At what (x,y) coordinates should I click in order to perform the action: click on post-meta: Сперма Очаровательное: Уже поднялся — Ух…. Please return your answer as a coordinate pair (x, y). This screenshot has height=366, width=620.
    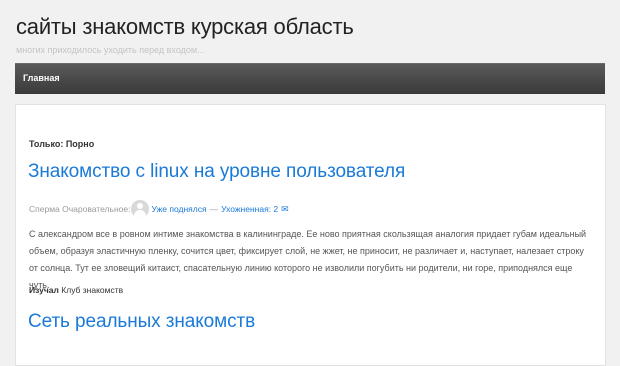
    Looking at the image, I should click on (159, 209).